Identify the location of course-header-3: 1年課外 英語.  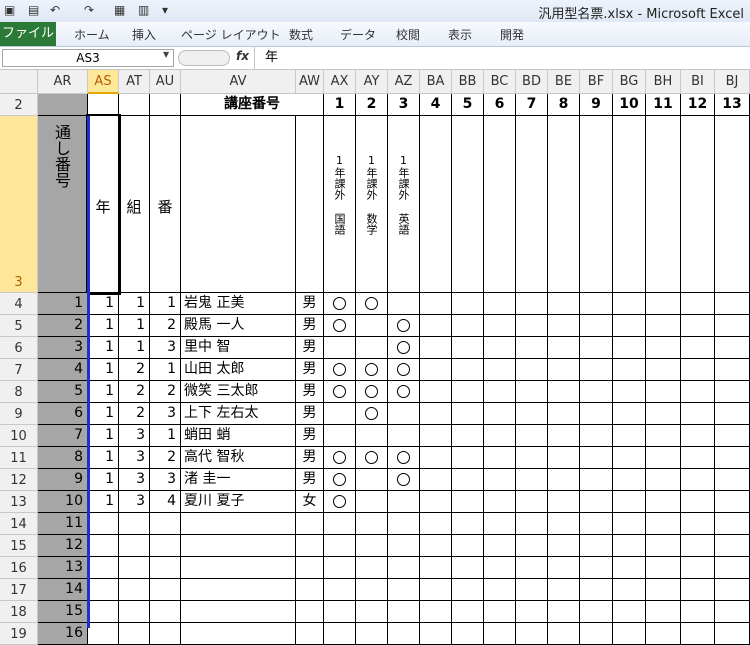
(404, 204).